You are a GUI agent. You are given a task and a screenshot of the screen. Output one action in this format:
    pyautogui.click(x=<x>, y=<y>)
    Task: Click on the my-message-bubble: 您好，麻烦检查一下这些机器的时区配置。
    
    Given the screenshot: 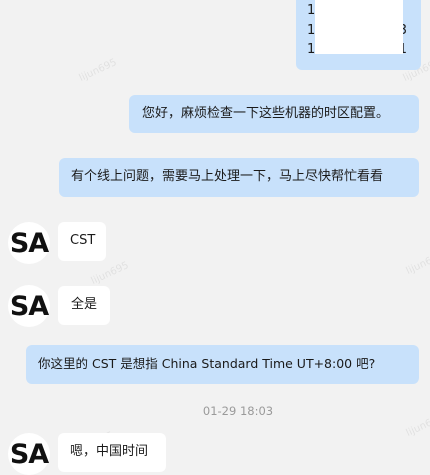 What is the action you would take?
    pyautogui.click(x=274, y=114)
    